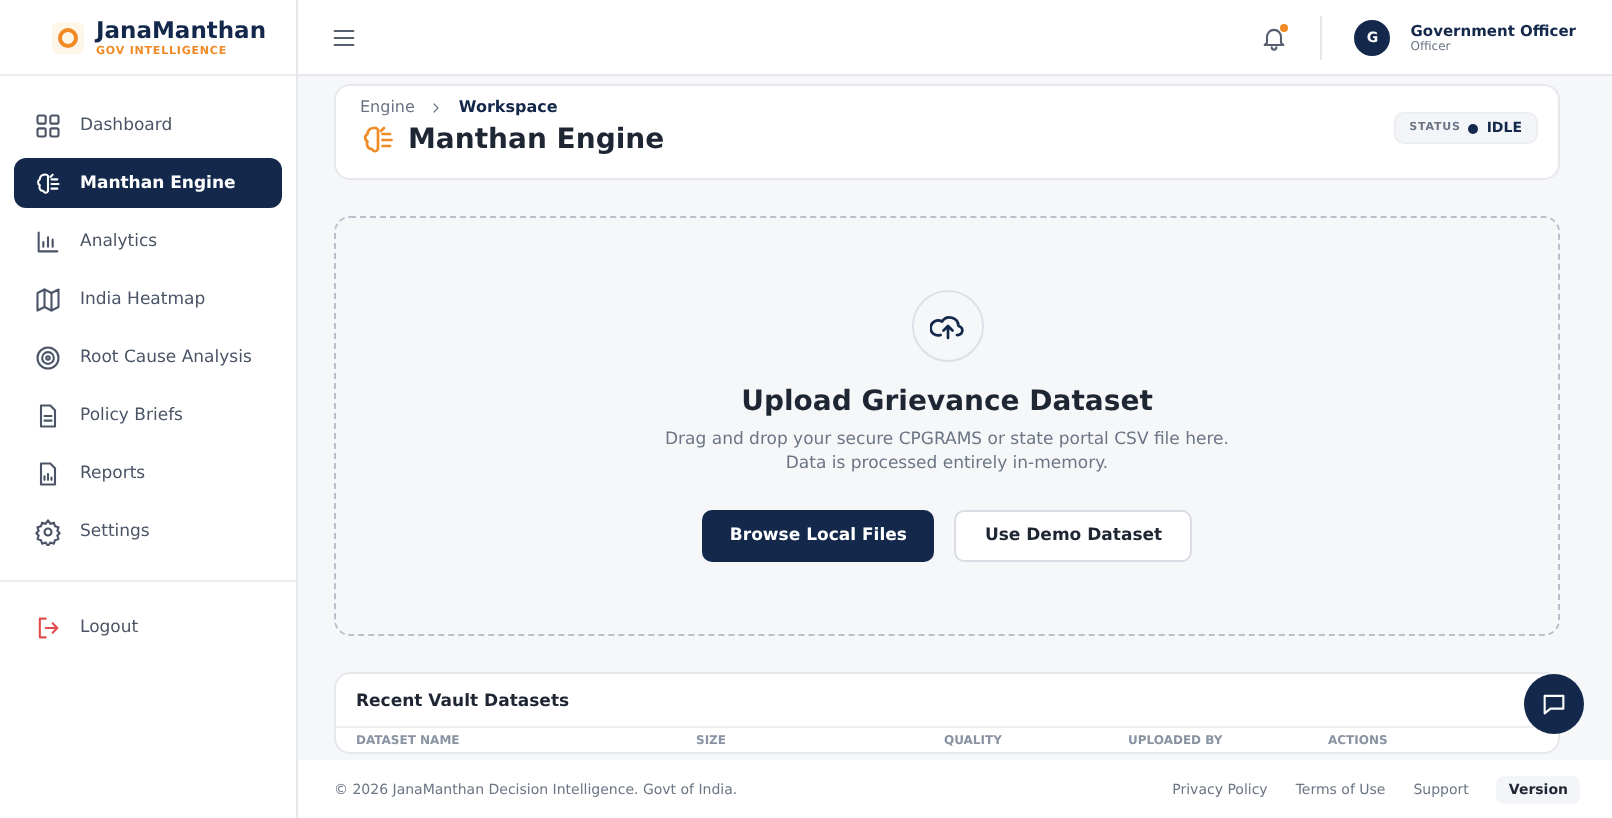 The image size is (1612, 818). Describe the element at coordinates (508, 107) in the screenshot. I see `breadcrumb-link: Workspace` at that location.